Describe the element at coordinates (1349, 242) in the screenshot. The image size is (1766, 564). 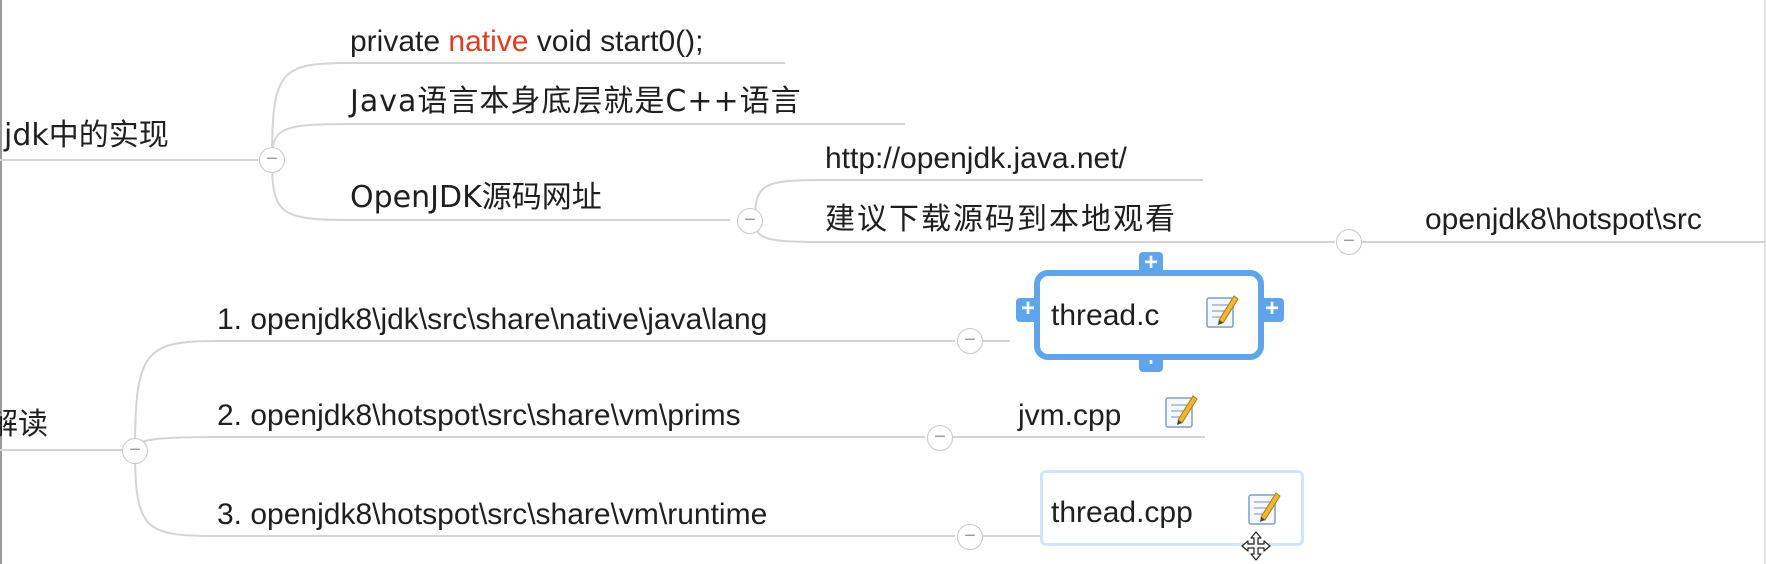
I see `collapse-button-download: −` at that location.